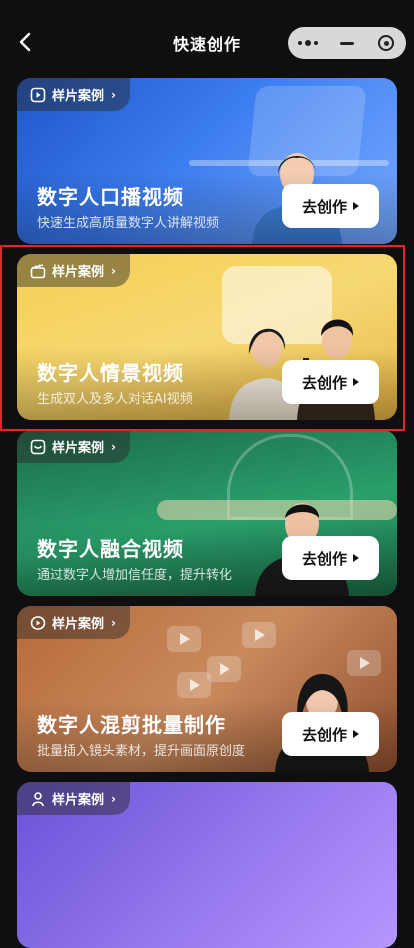  I want to click on checkbox-icon, so click(38, 447).